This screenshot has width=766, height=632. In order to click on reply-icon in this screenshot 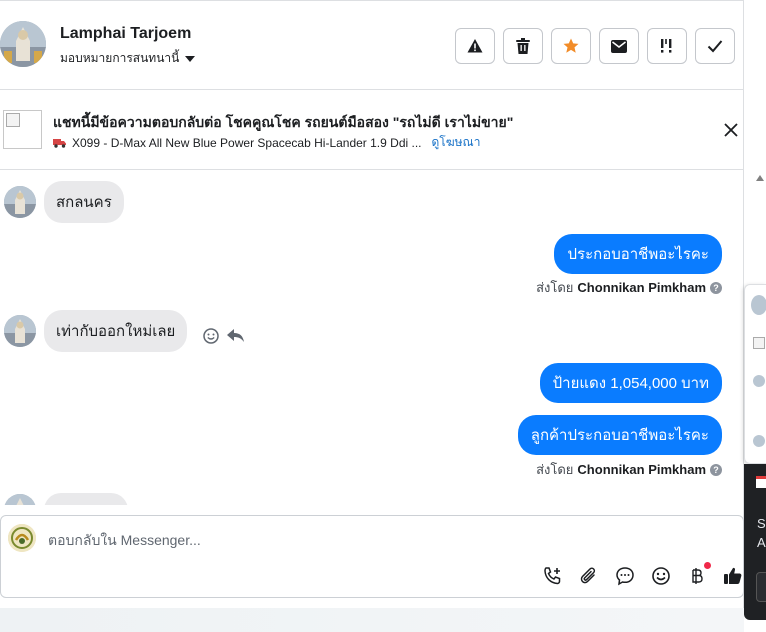, I will do `click(236, 336)`.